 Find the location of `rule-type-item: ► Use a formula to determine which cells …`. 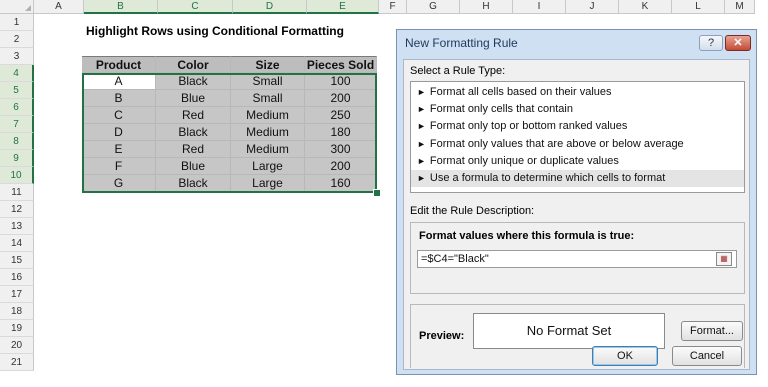

rule-type-item: ► Use a formula to determine which cells … is located at coordinates (577, 178).